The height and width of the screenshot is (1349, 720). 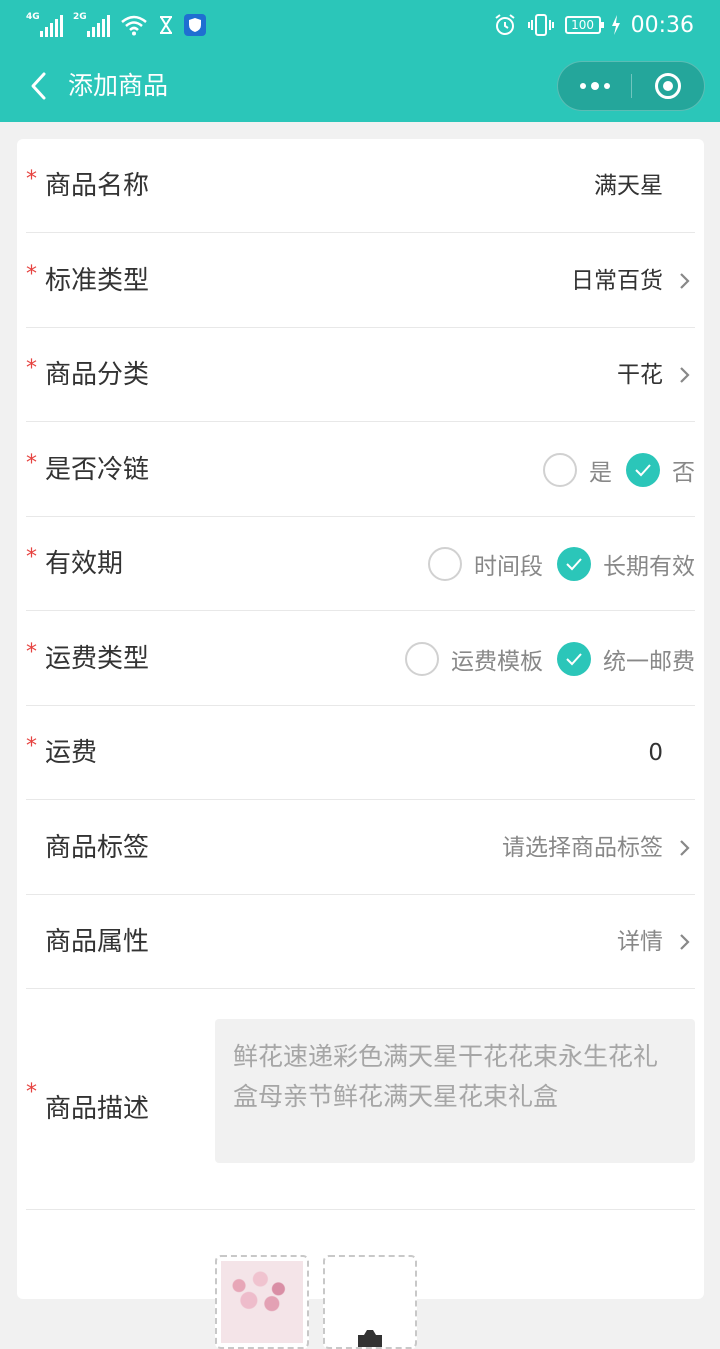 What do you see at coordinates (584, 25) in the screenshot?
I see `battery-icon: 100` at bounding box center [584, 25].